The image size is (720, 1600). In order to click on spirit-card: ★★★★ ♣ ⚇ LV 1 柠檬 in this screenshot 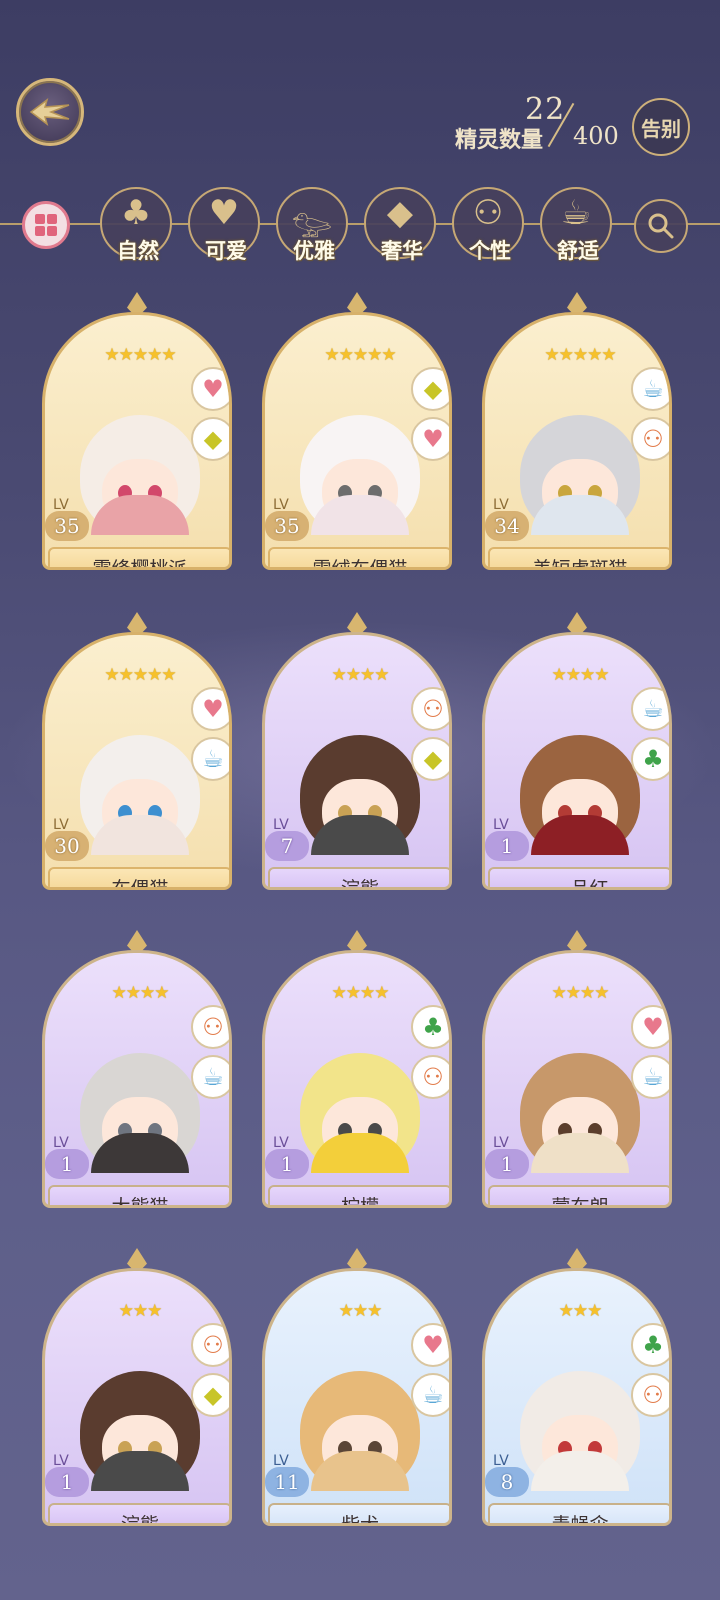, I will do `click(357, 1069)`.